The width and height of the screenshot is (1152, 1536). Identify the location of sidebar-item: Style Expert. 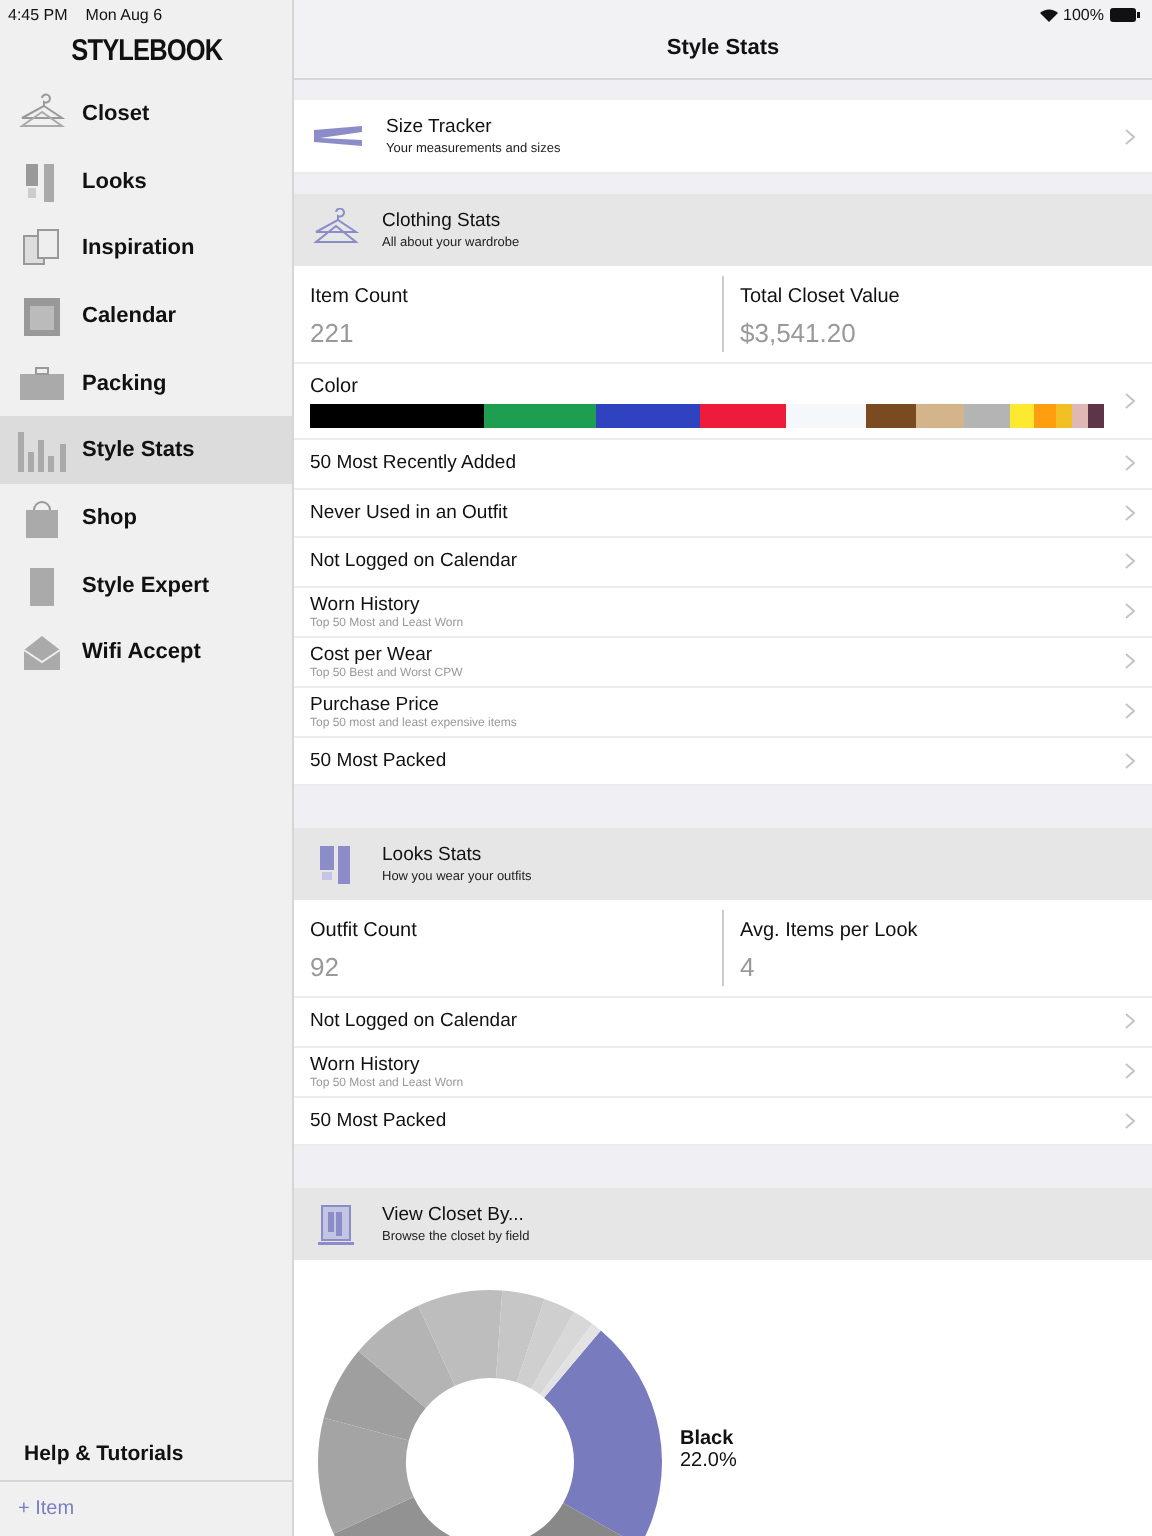
(146, 585).